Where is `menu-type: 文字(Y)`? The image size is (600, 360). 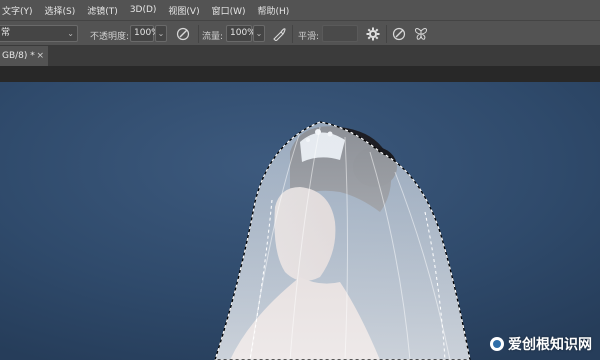 menu-type: 文字(Y) is located at coordinates (17, 10).